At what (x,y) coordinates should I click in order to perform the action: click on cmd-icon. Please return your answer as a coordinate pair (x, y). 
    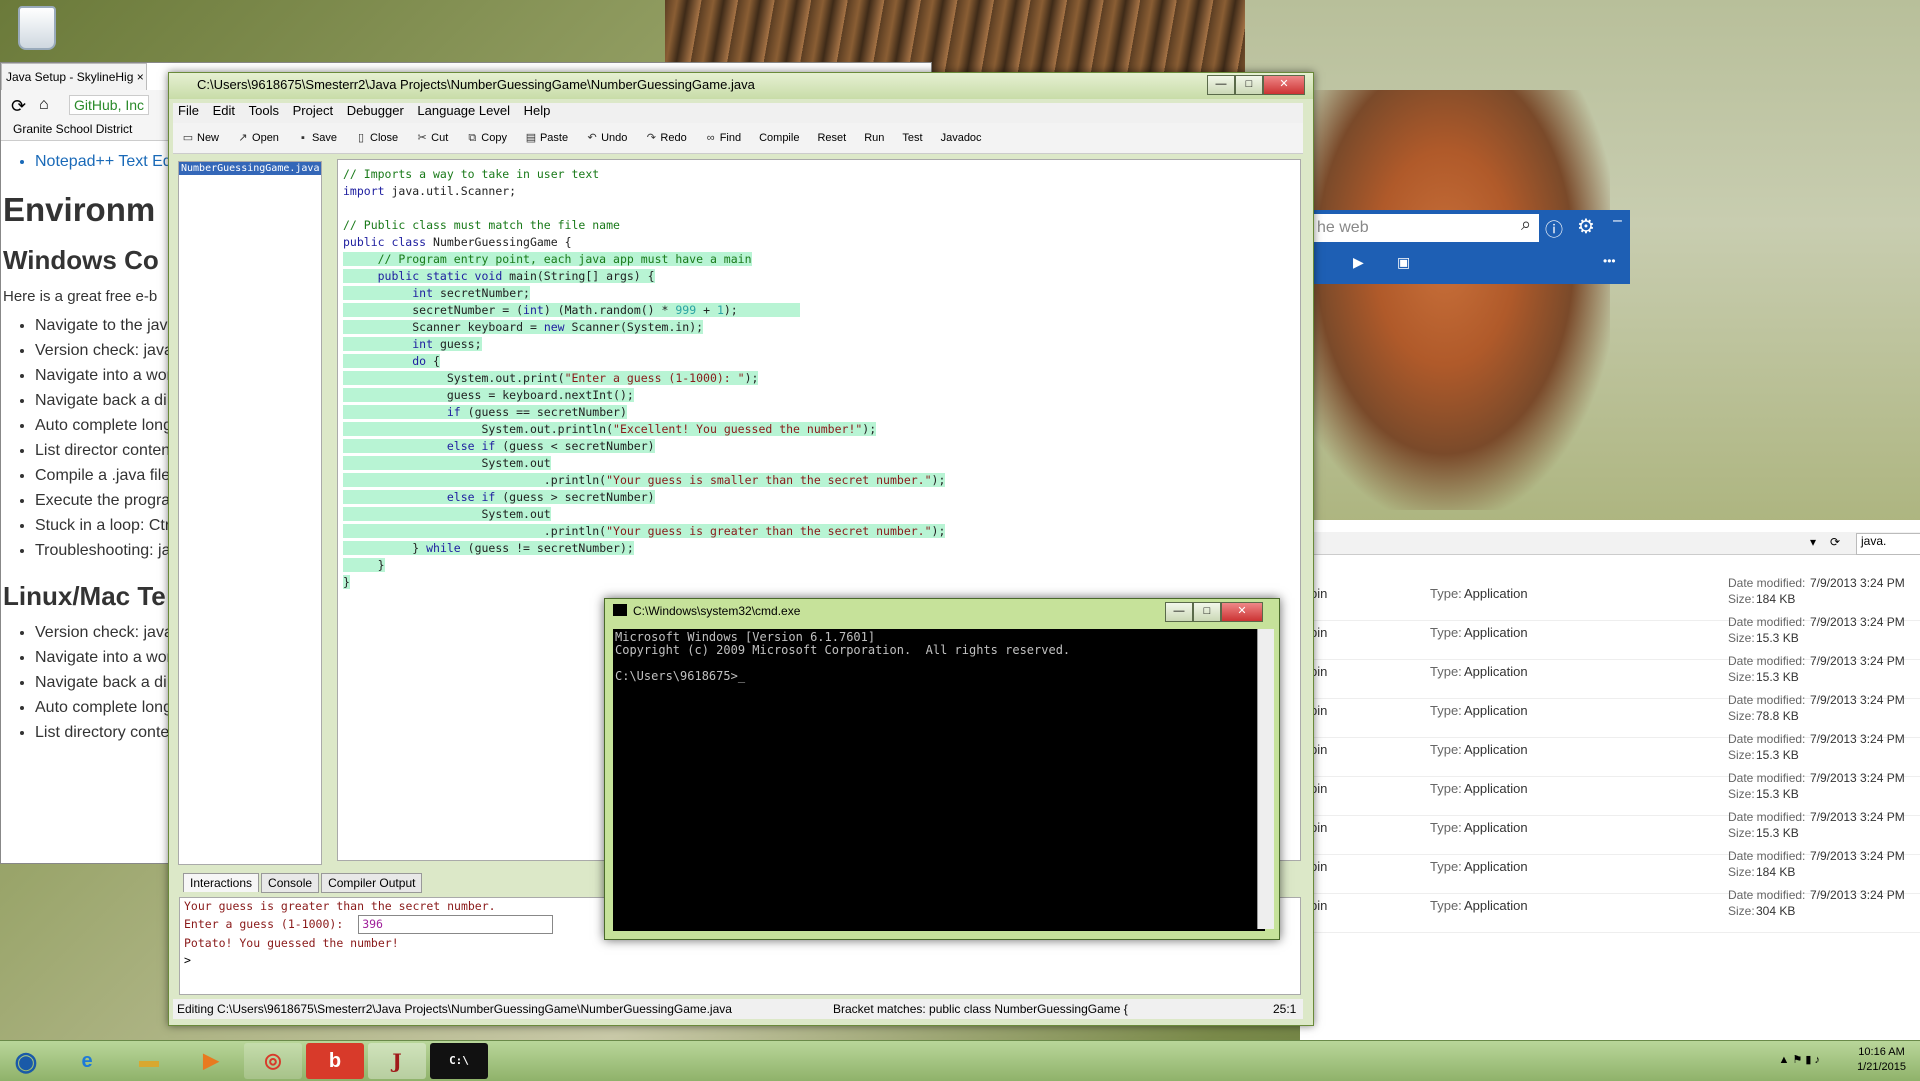
    Looking at the image, I should click on (620, 610).